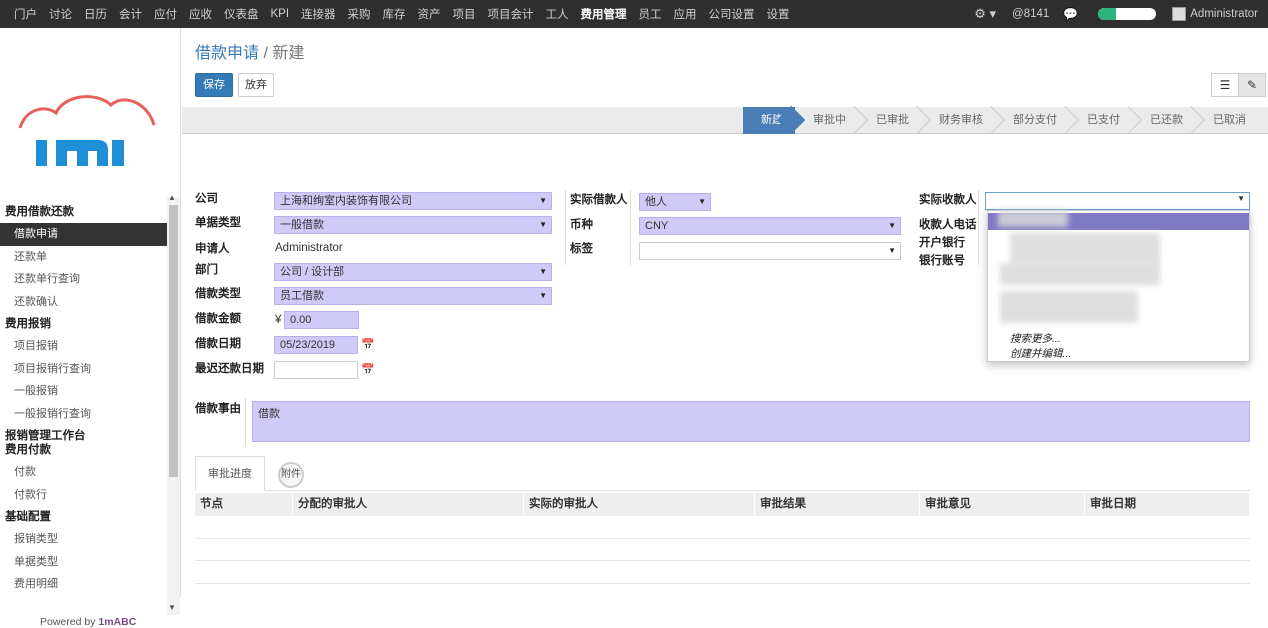  What do you see at coordinates (291, 475) in the screenshot?
I see `tab-attachments: 附件` at bounding box center [291, 475].